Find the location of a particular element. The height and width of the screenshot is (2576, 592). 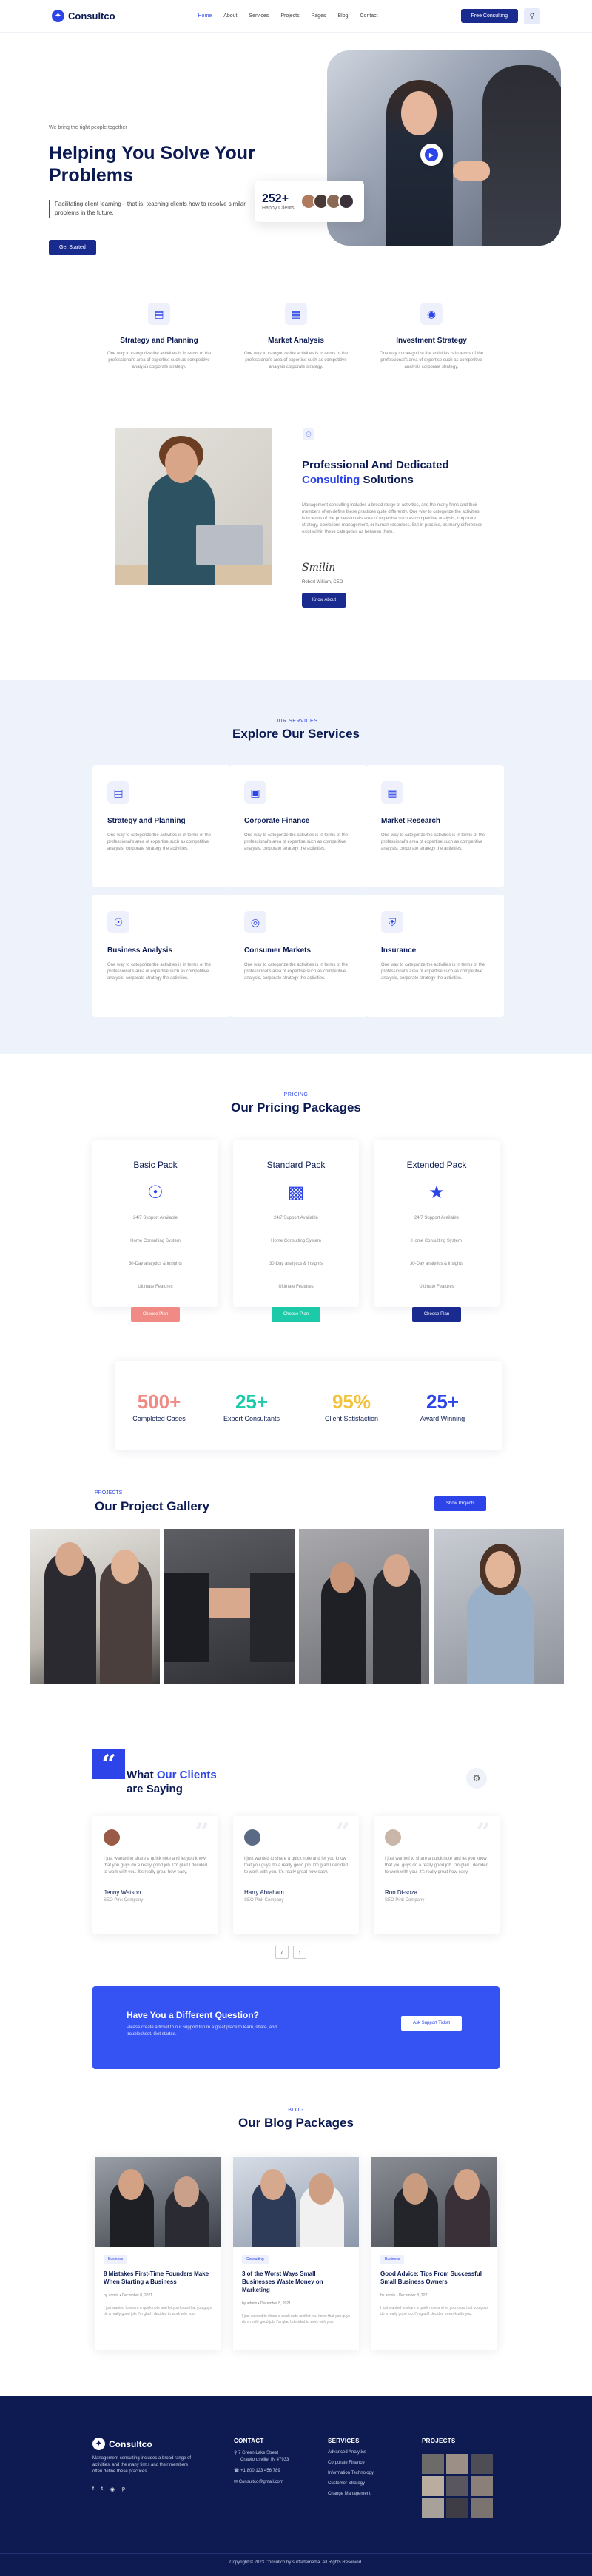

service-title: Business Analysis is located at coordinates (140, 950).